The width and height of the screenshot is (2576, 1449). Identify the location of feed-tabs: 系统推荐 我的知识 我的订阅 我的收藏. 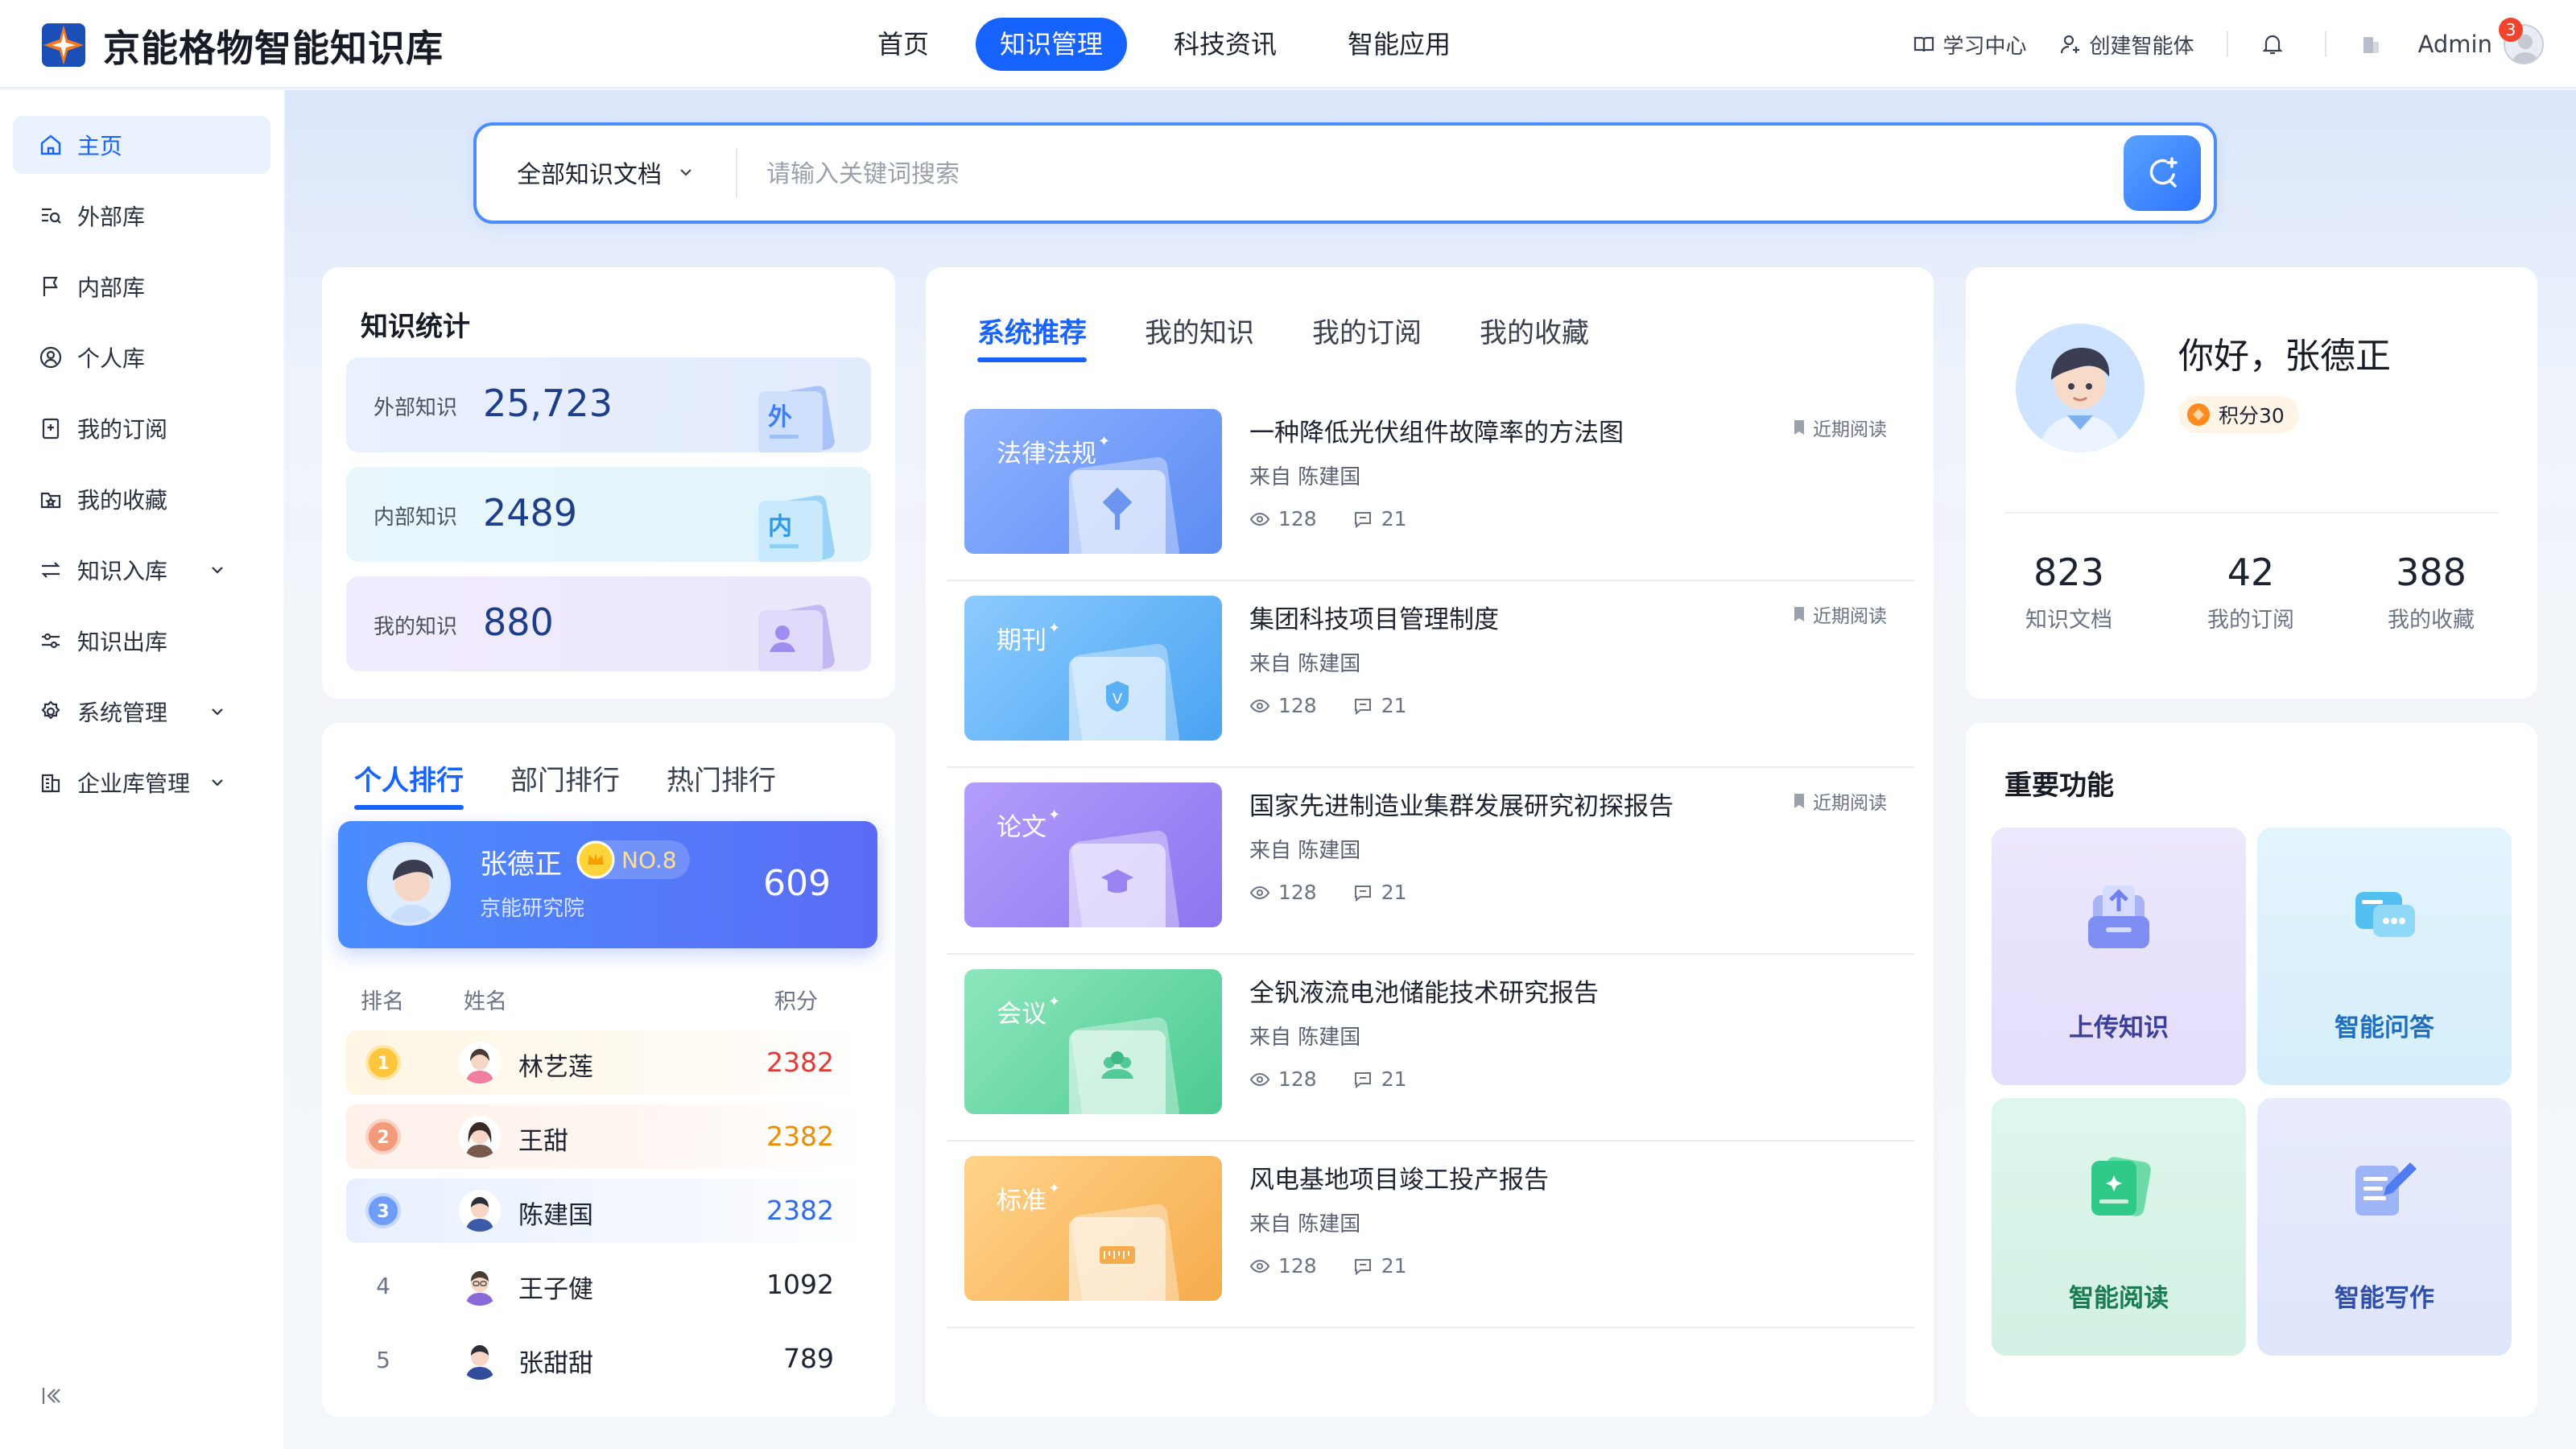
(1306, 336).